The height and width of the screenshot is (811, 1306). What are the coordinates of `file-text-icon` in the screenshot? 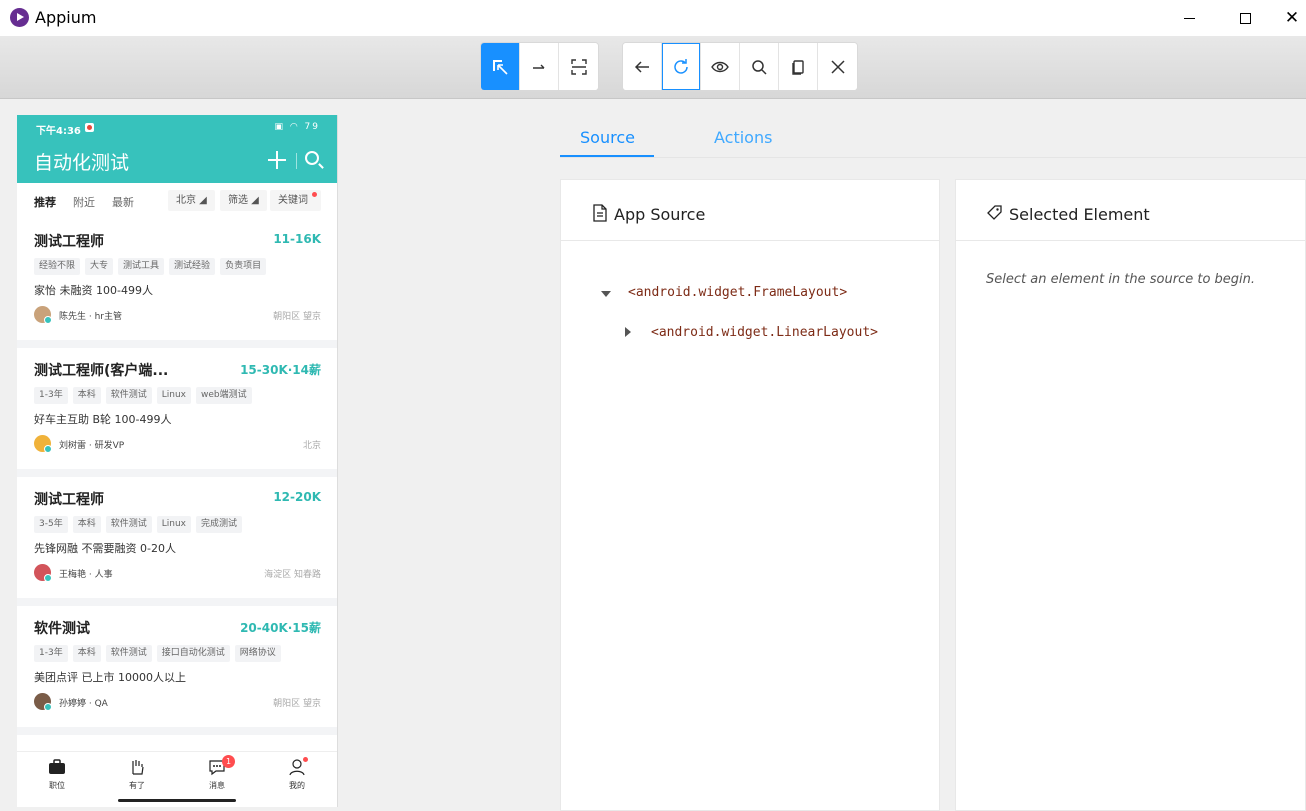 It's located at (600, 213).